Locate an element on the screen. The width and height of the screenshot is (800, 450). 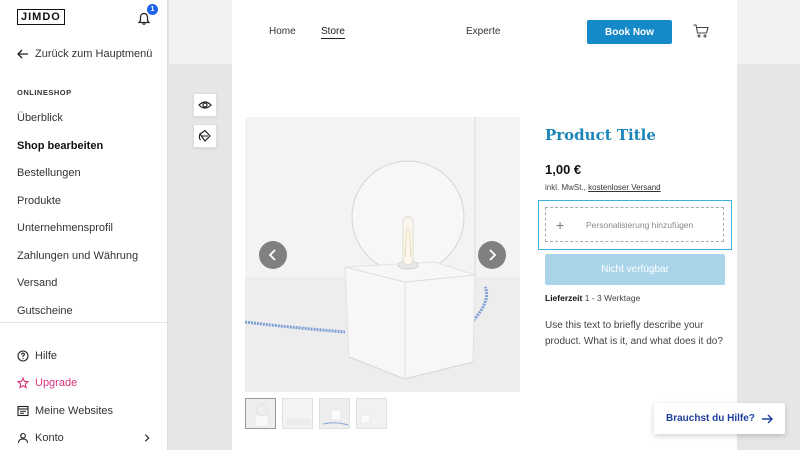
site-nav-experte: Experte is located at coordinates (483, 31).